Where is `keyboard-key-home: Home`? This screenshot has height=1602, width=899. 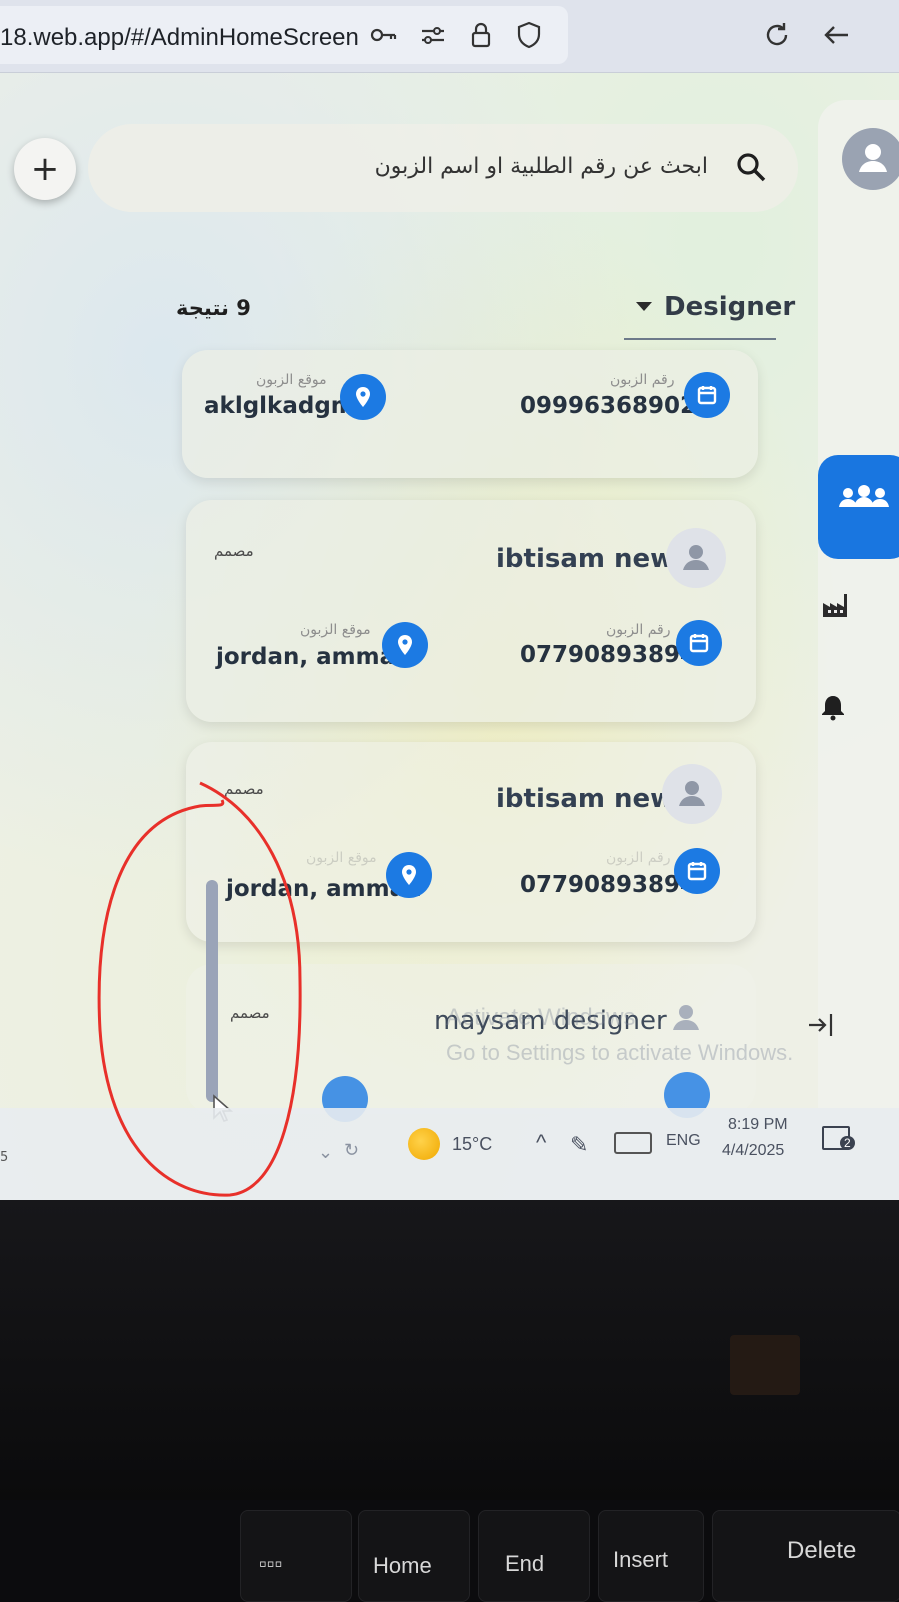 keyboard-key-home: Home is located at coordinates (414, 1556).